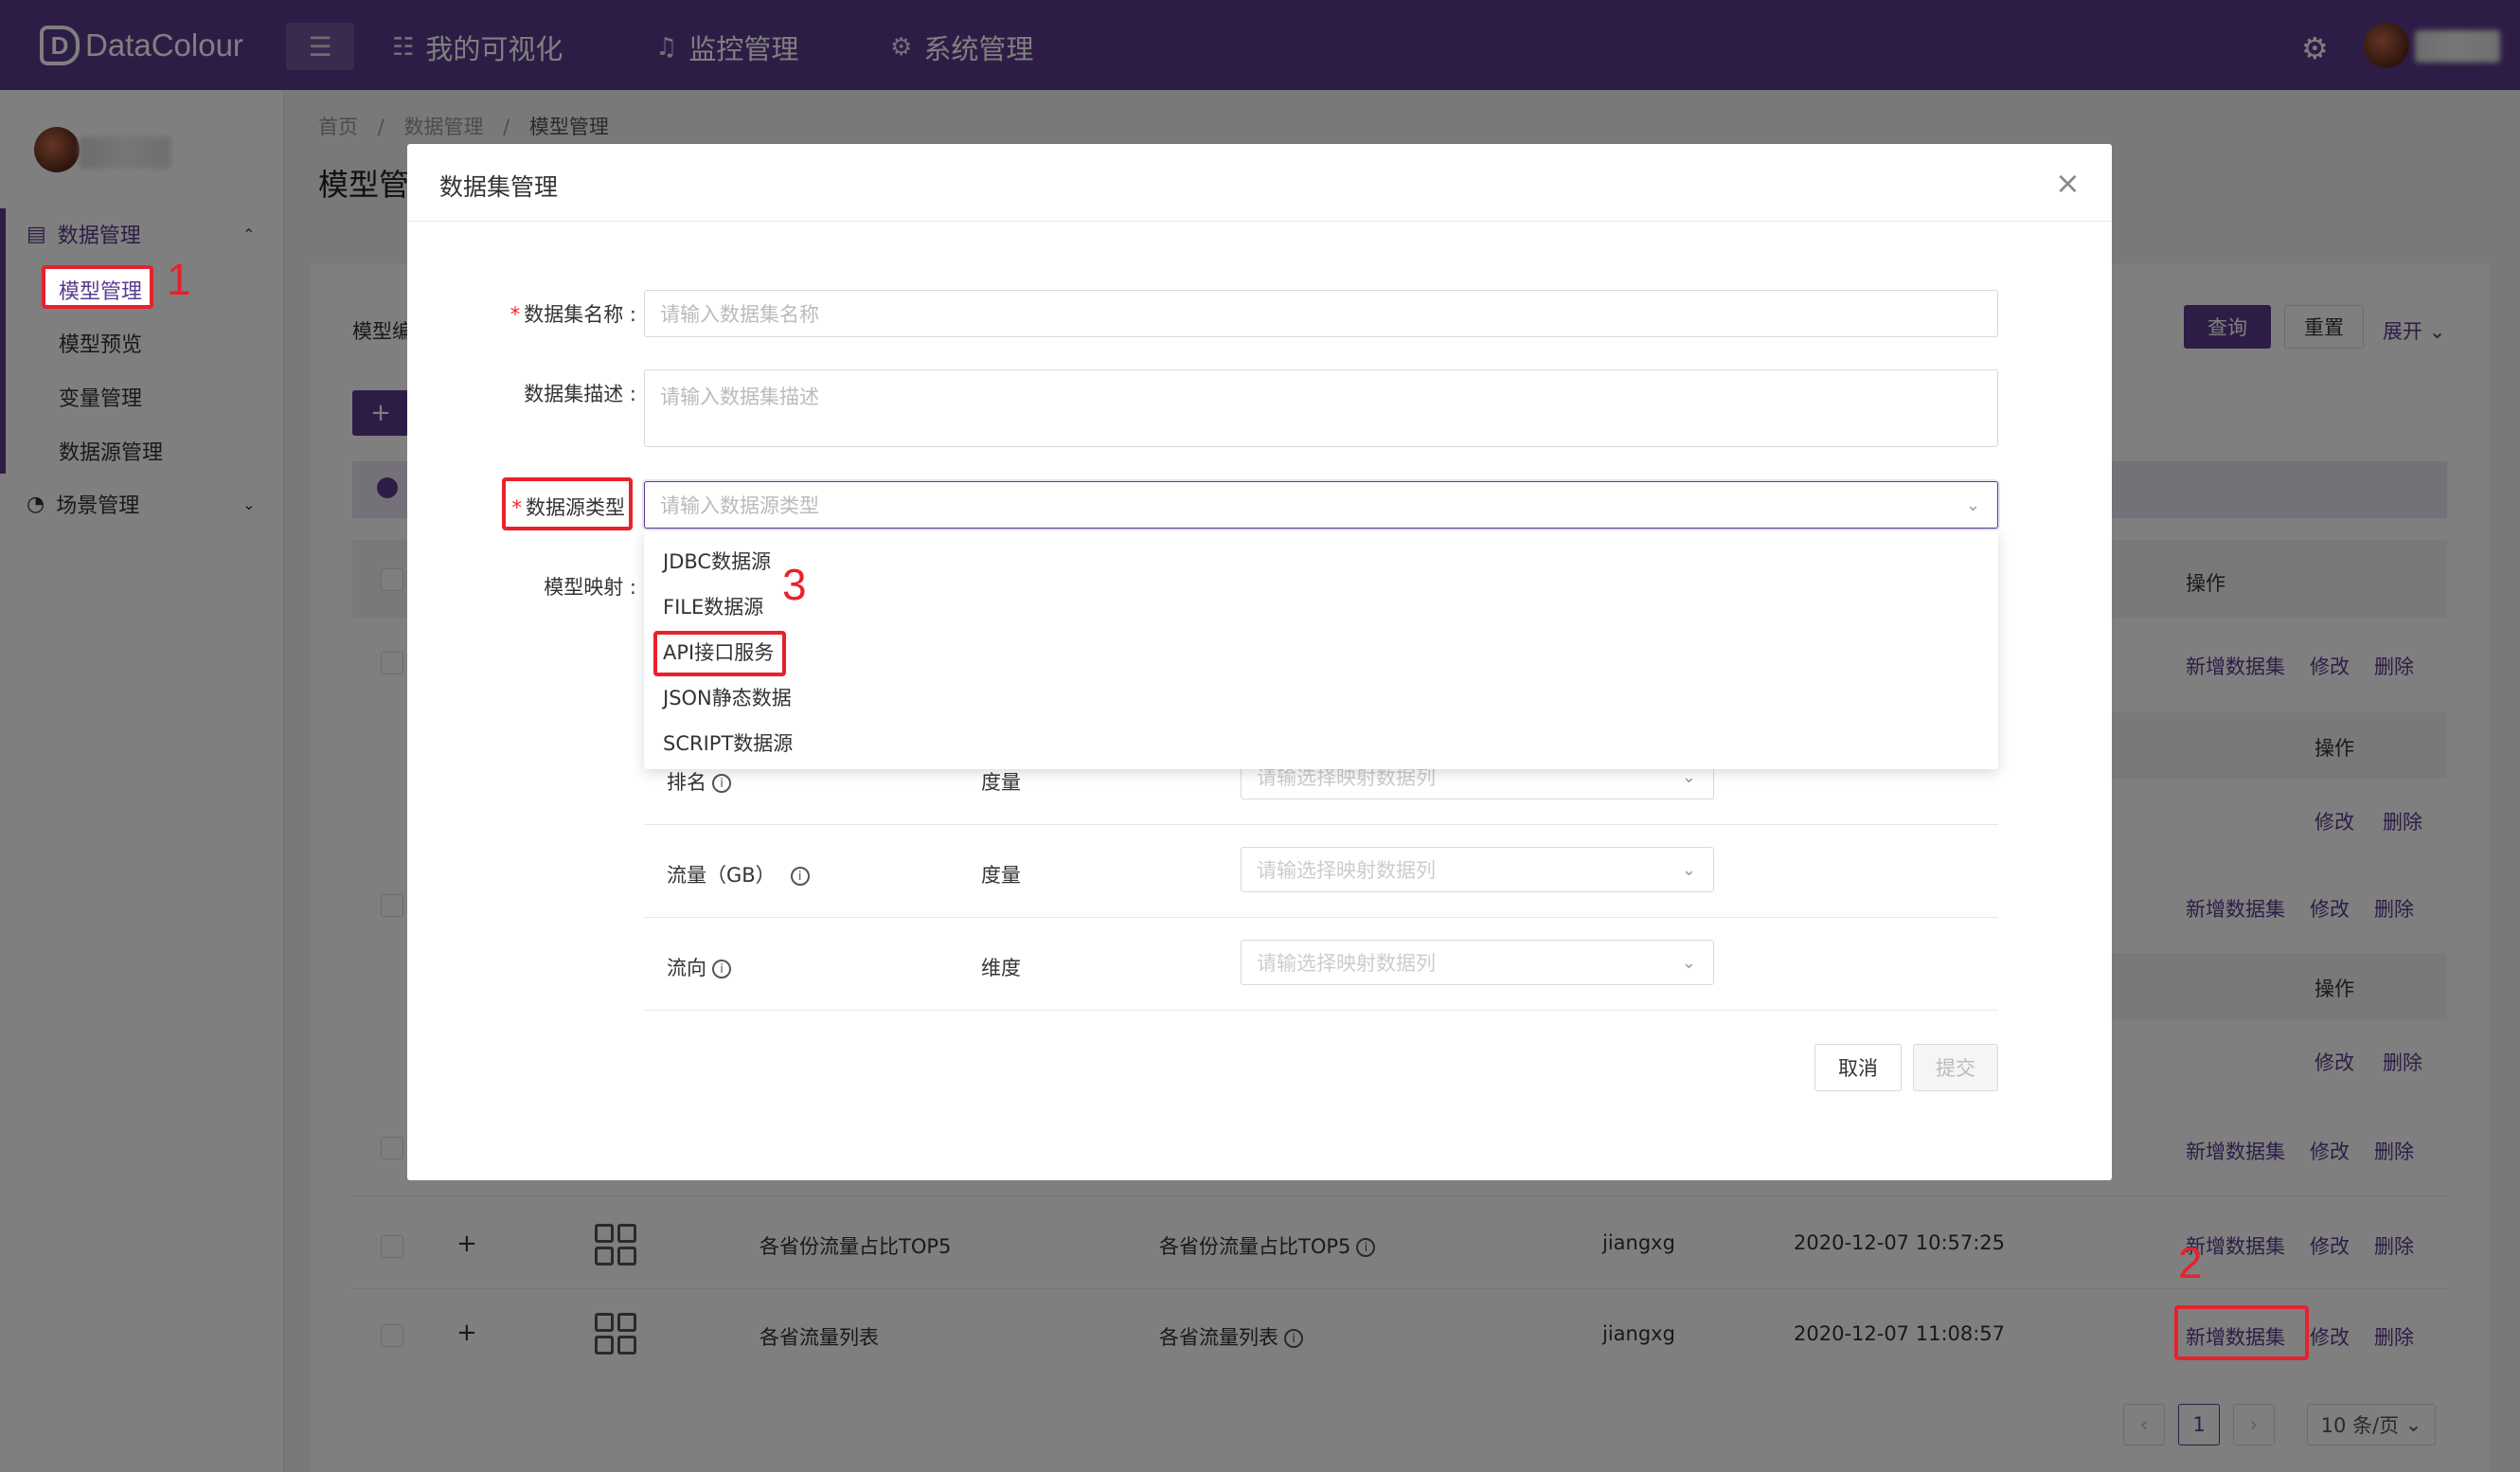 Image resolution: width=2520 pixels, height=1472 pixels. Describe the element at coordinates (739, 505) in the screenshot. I see `select-placeholder: 请输入数据源类型` at that location.